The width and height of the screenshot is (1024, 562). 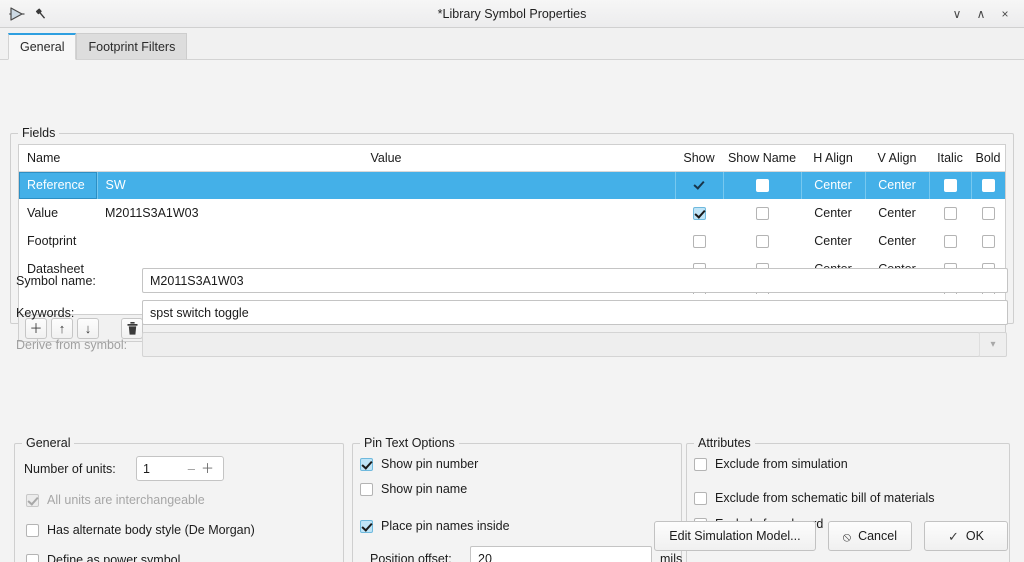 I want to click on col-header-name: Name, so click(x=58, y=158).